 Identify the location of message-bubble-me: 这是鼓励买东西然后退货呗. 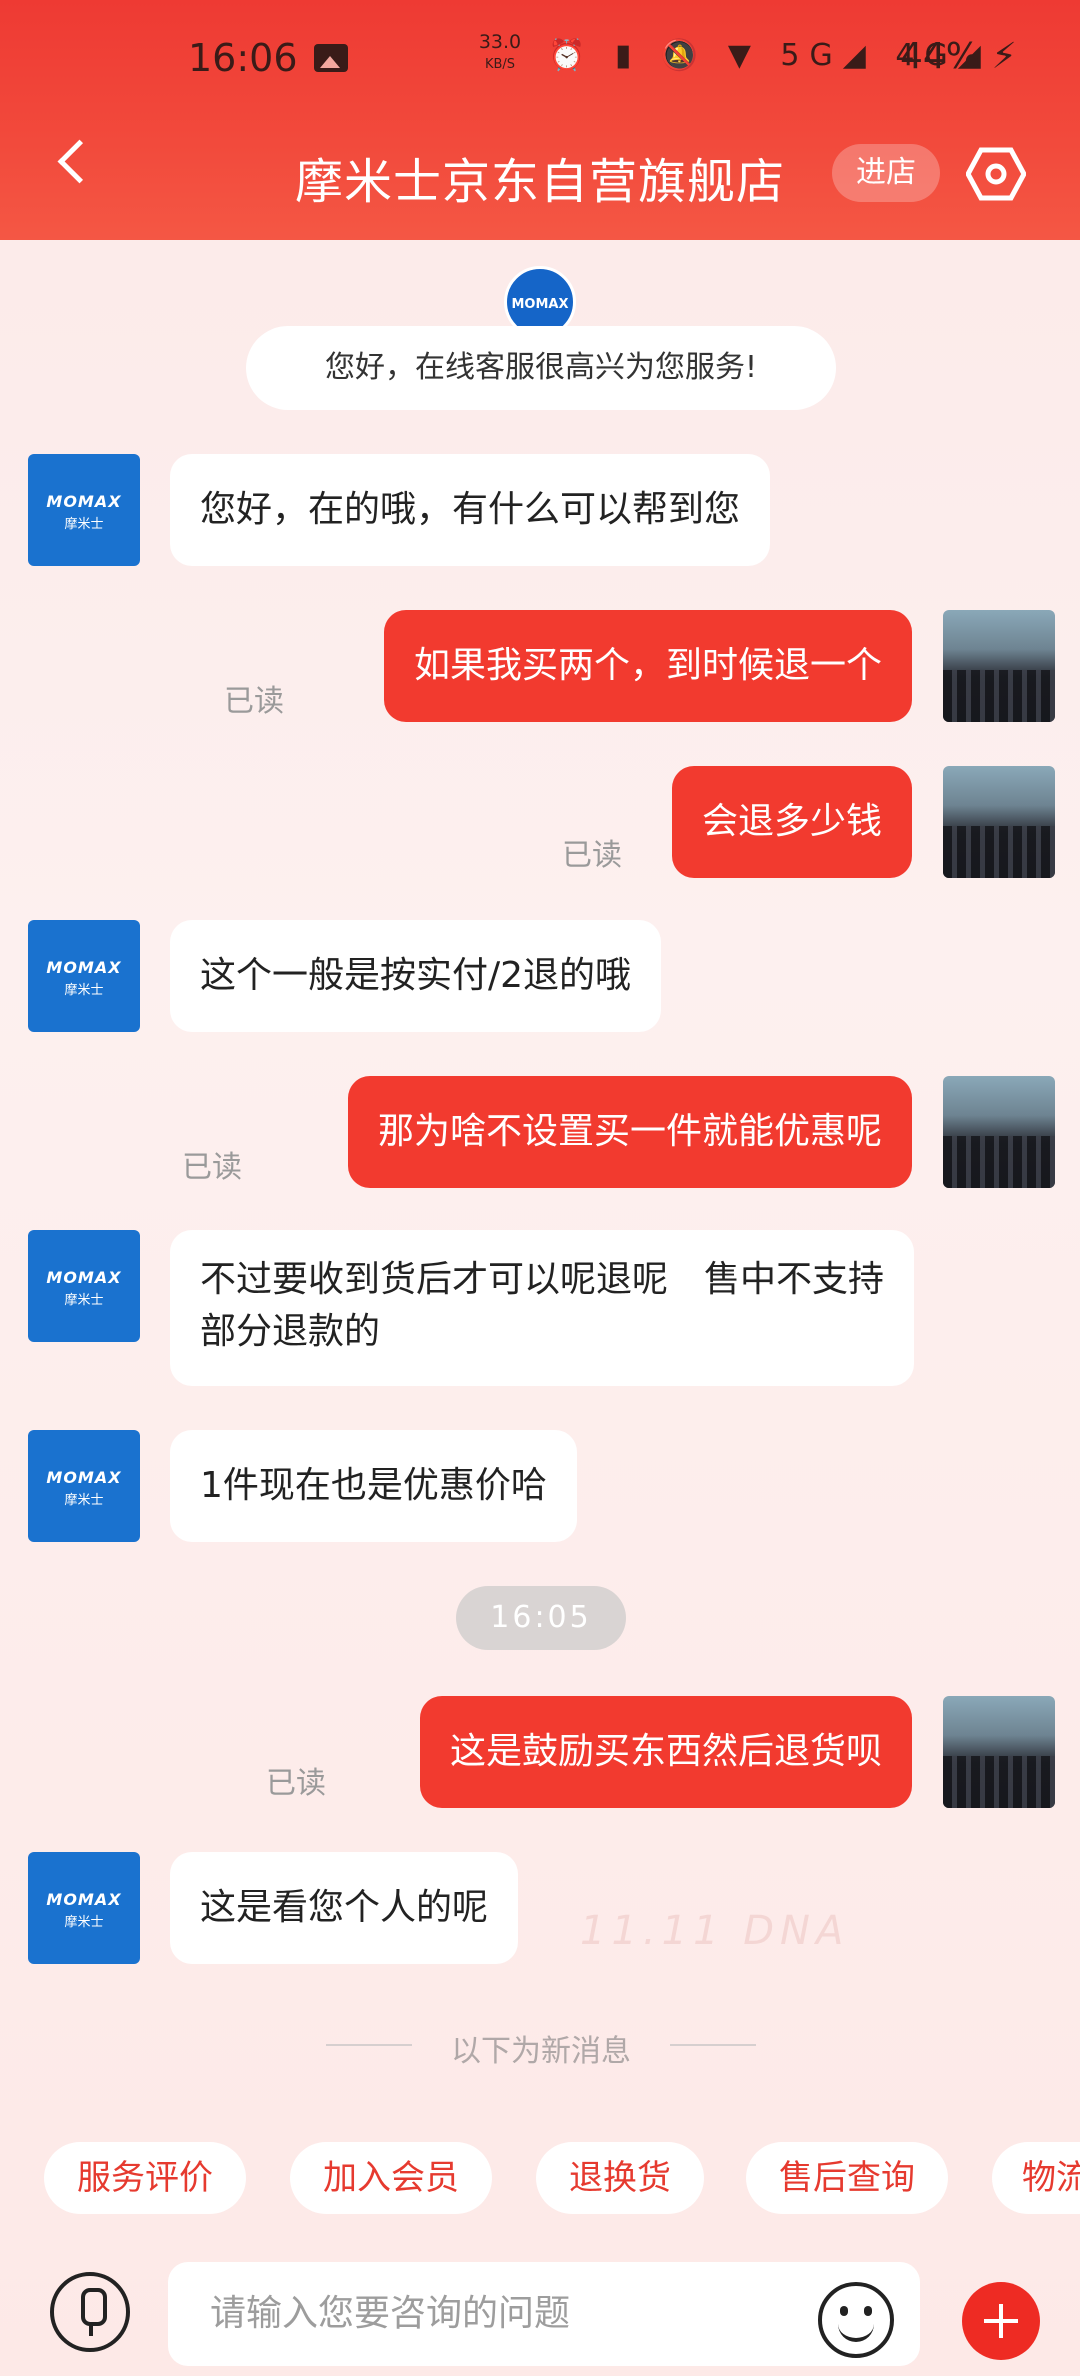
(665, 1752).